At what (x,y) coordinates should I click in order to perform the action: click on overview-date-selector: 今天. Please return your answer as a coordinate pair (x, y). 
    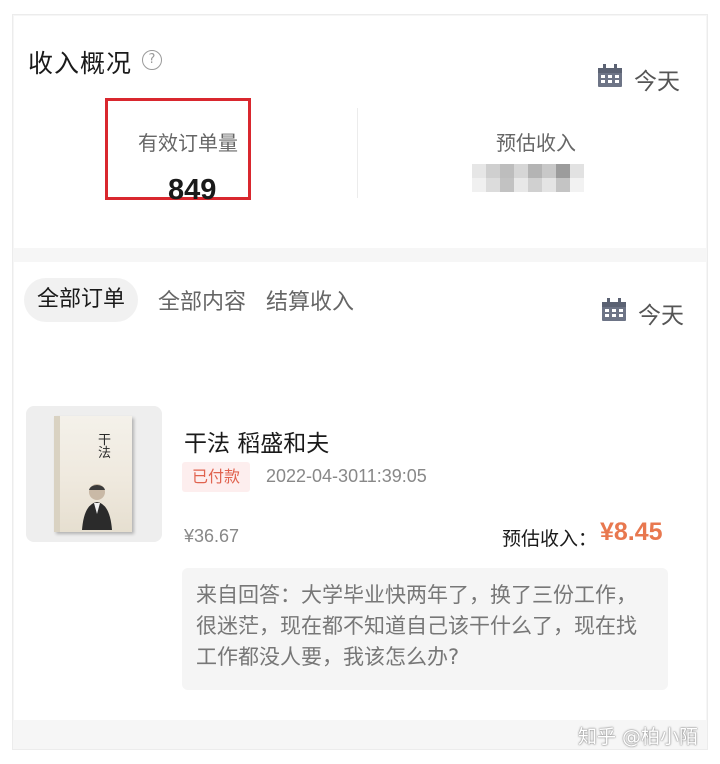
    Looking at the image, I should click on (657, 79).